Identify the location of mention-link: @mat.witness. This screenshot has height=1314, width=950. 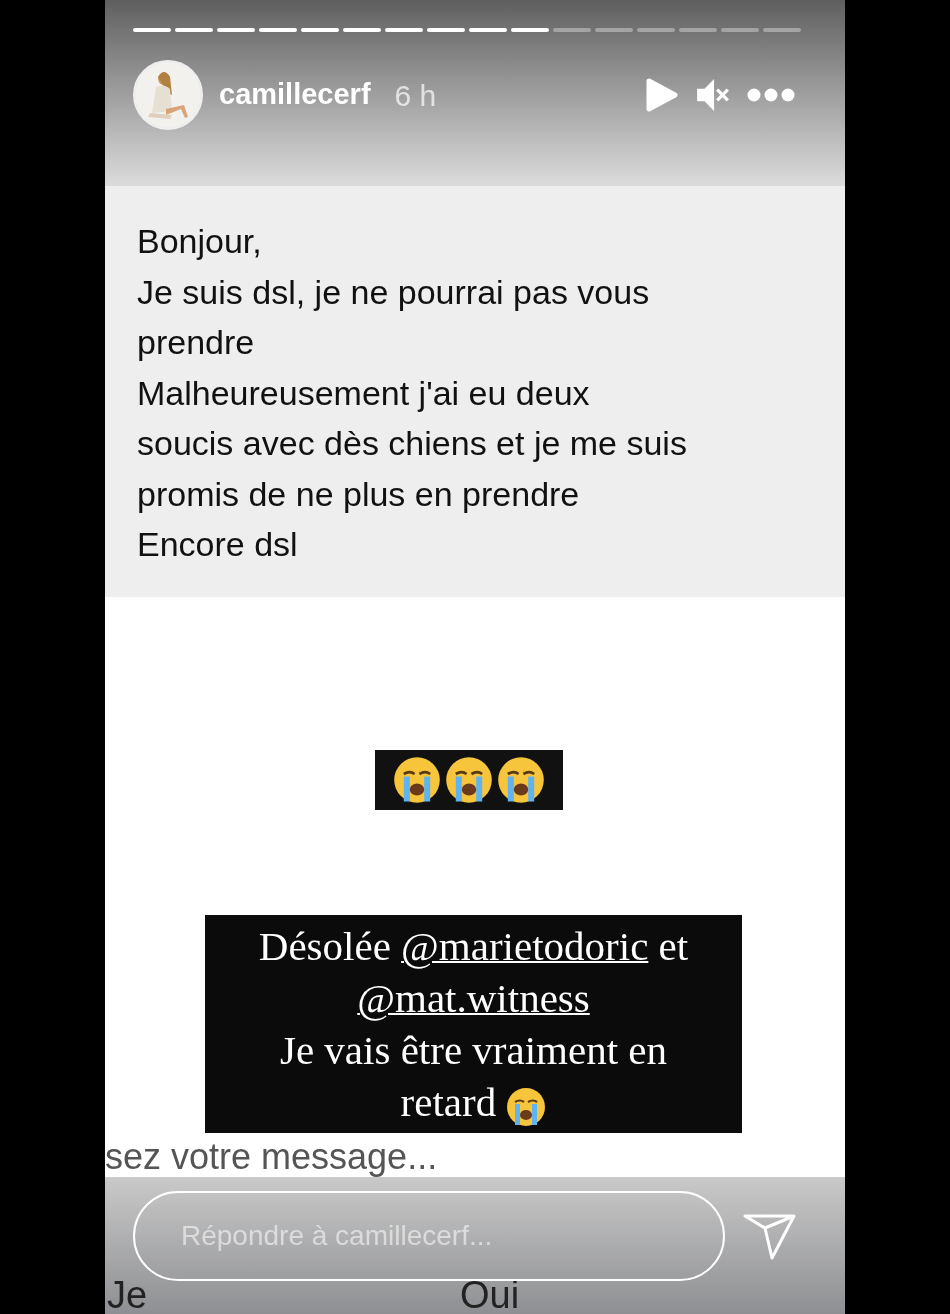
(473, 998).